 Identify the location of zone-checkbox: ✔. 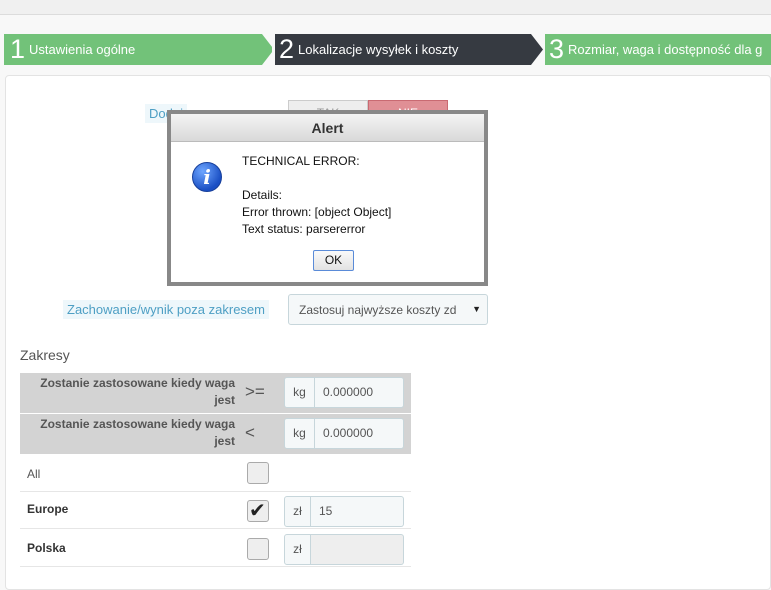
(258, 511).